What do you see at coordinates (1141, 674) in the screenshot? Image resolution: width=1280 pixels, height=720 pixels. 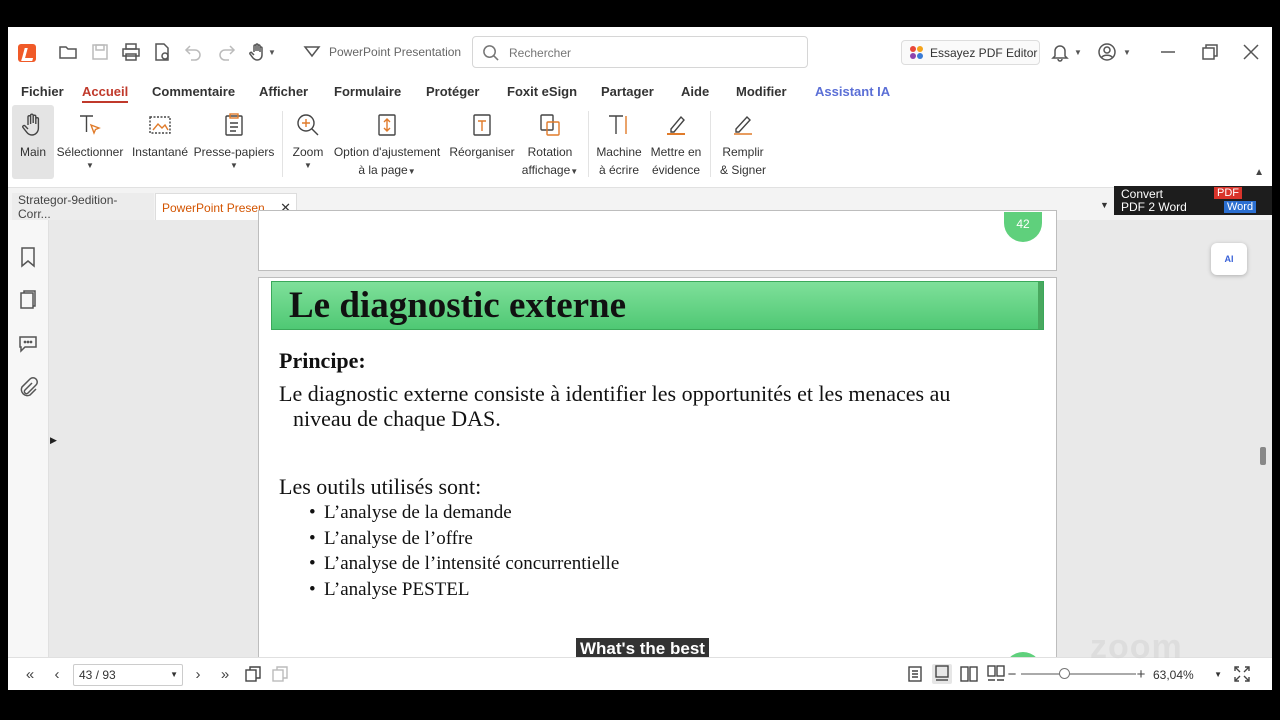 I see `zoom-in-icon: +` at bounding box center [1141, 674].